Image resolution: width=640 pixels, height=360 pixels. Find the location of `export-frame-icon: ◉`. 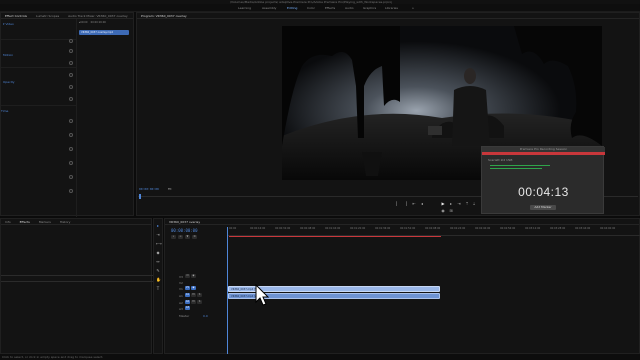

export-frame-icon: ◉ is located at coordinates (443, 211).